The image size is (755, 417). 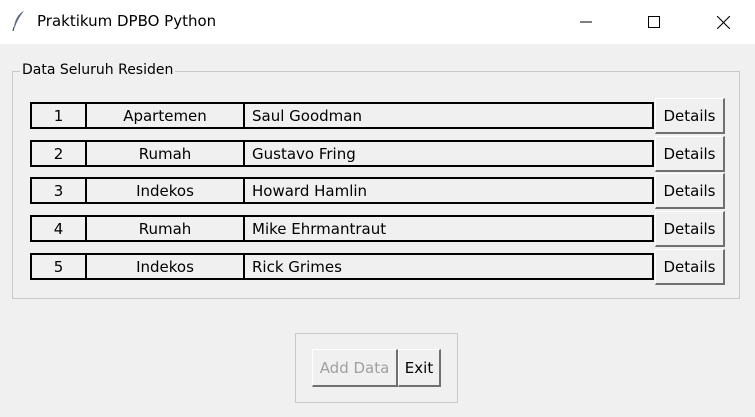 I want to click on resident-type: Apartemen, so click(x=165, y=115).